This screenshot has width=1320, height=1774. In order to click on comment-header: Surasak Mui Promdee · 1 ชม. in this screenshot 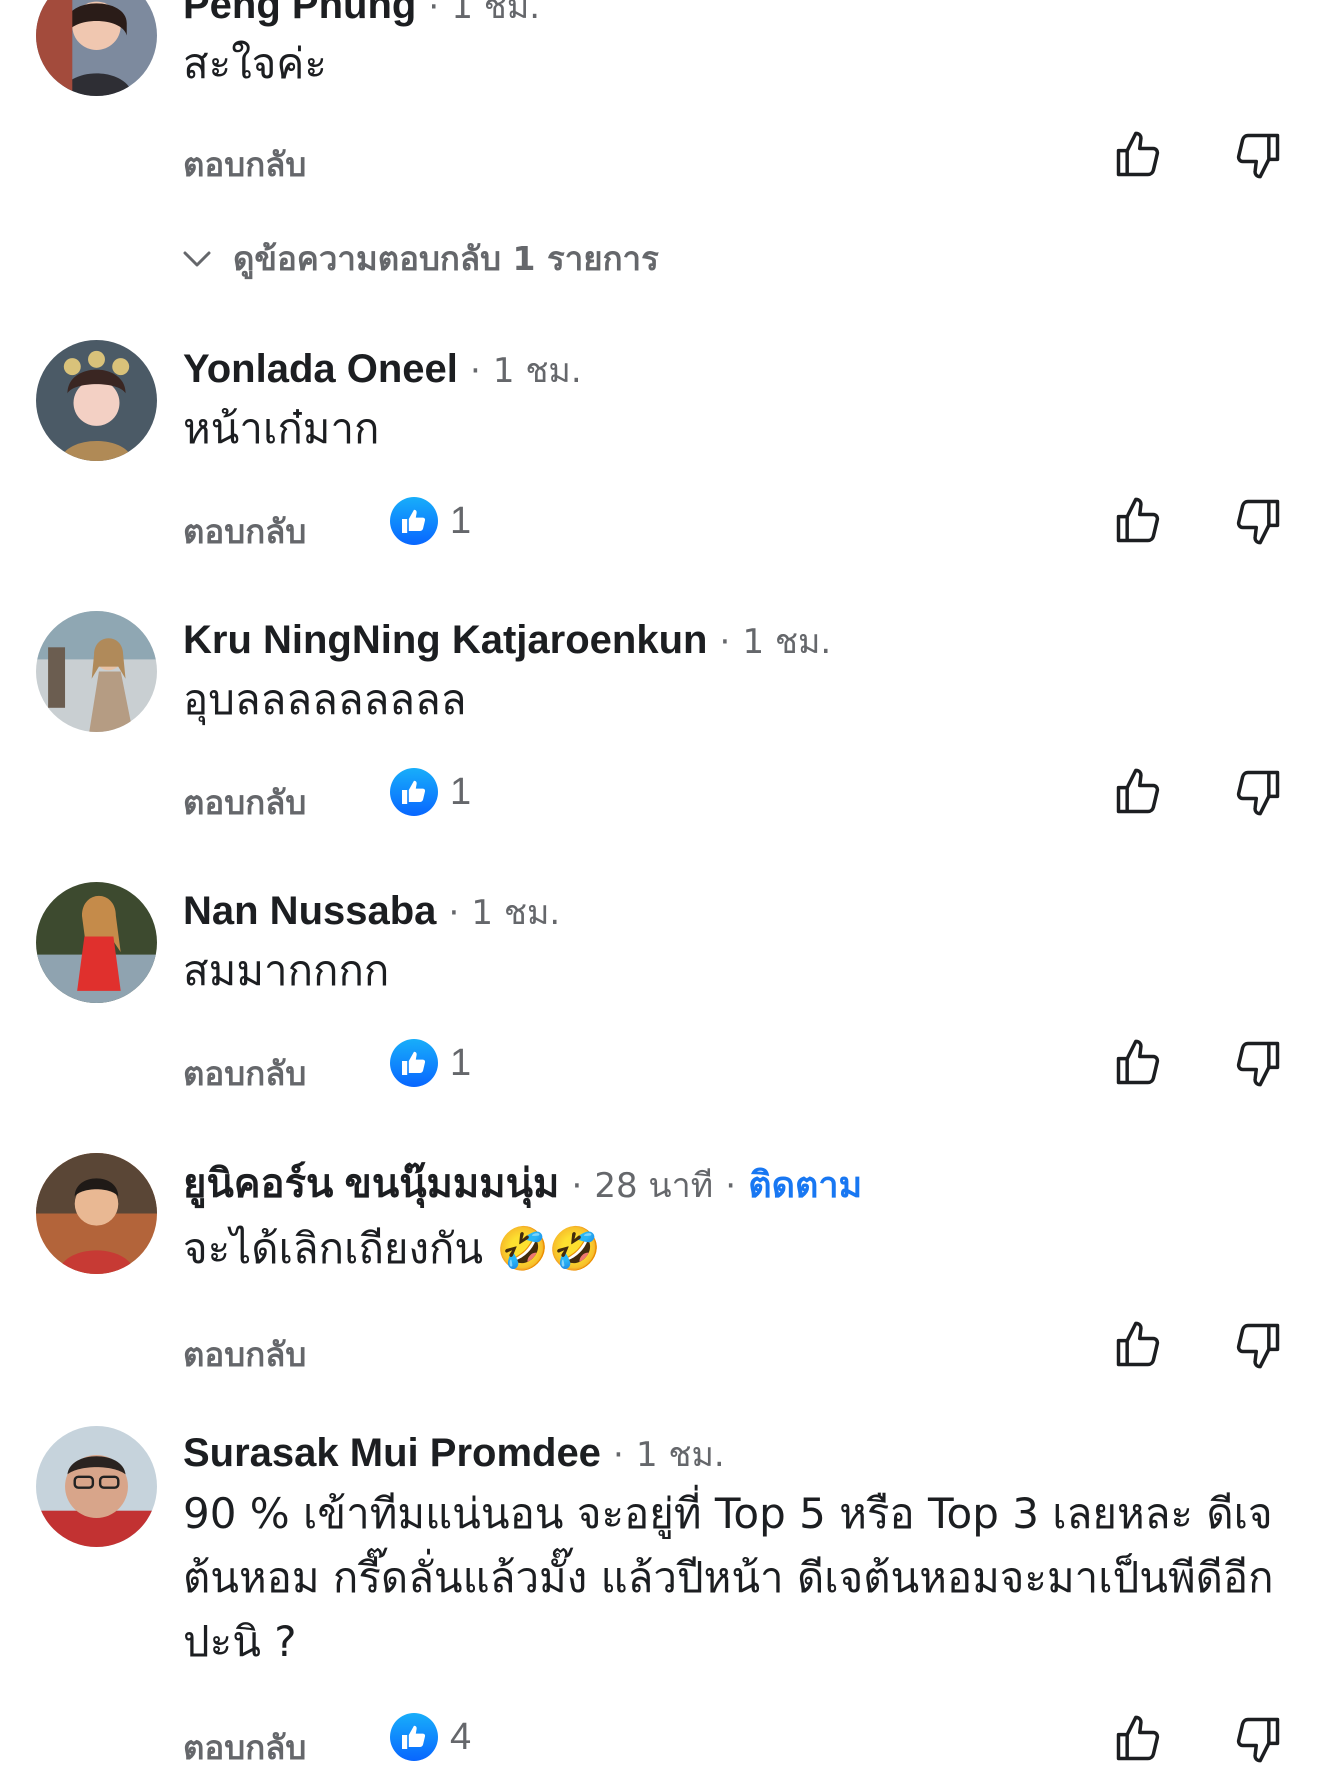, I will do `click(454, 1454)`.